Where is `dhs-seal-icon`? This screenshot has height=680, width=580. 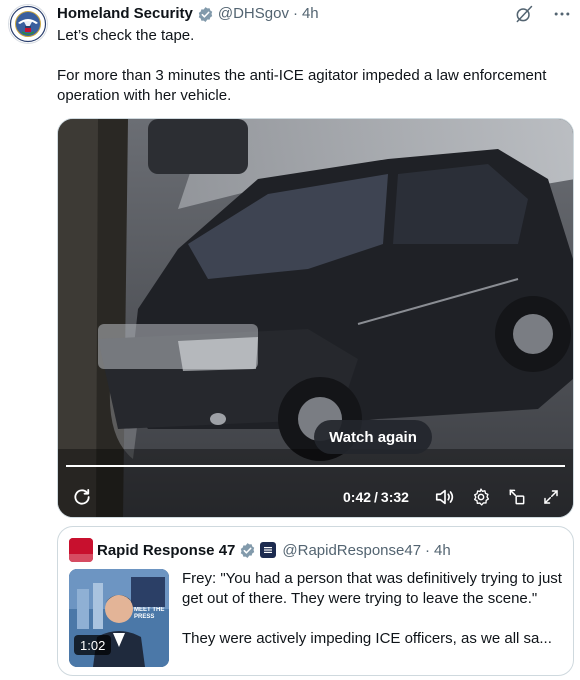 dhs-seal-icon is located at coordinates (28, 24).